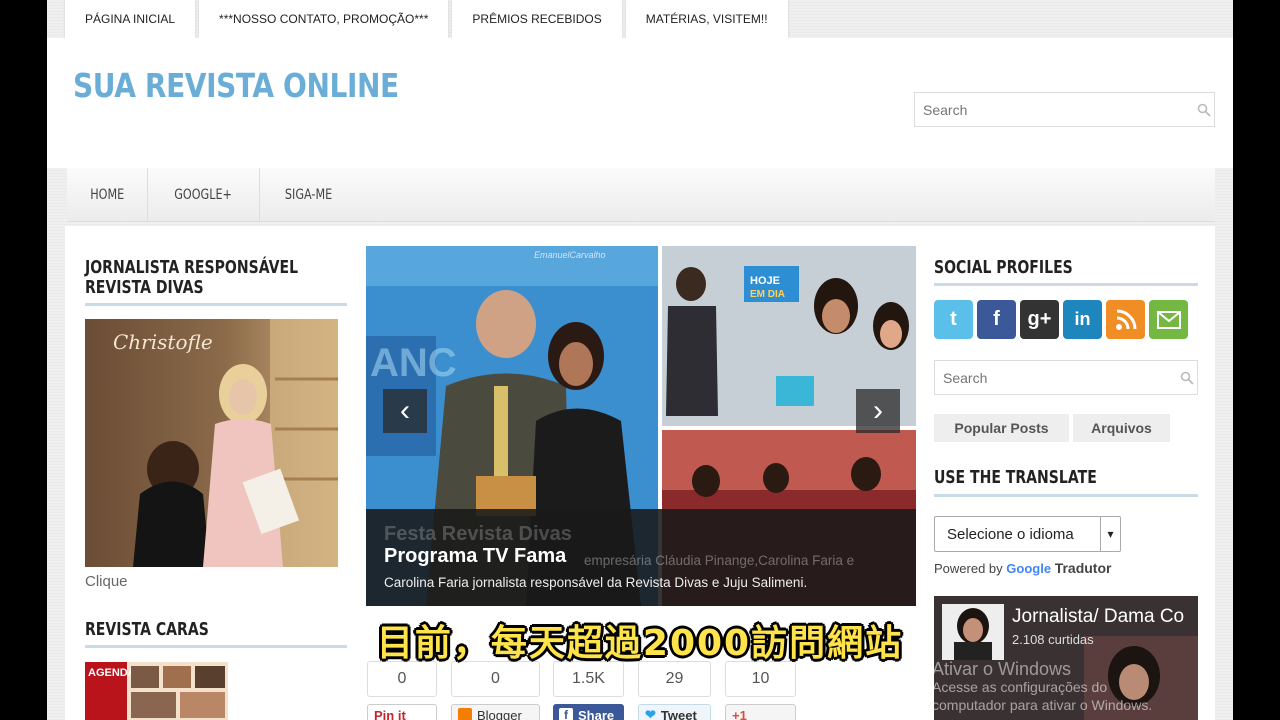  Describe the element at coordinates (588, 679) in the screenshot. I see `facebook-count: 1.5K` at that location.